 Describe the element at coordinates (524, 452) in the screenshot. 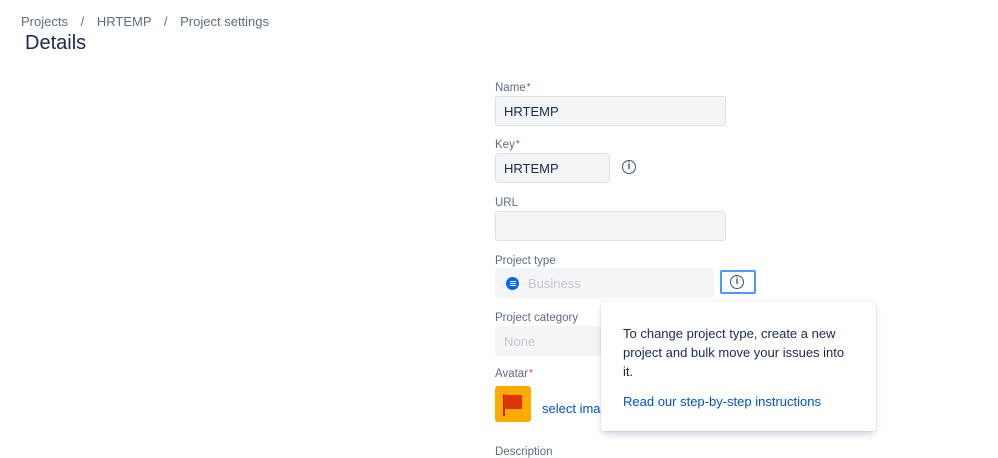

I see `description-label: Description` at that location.